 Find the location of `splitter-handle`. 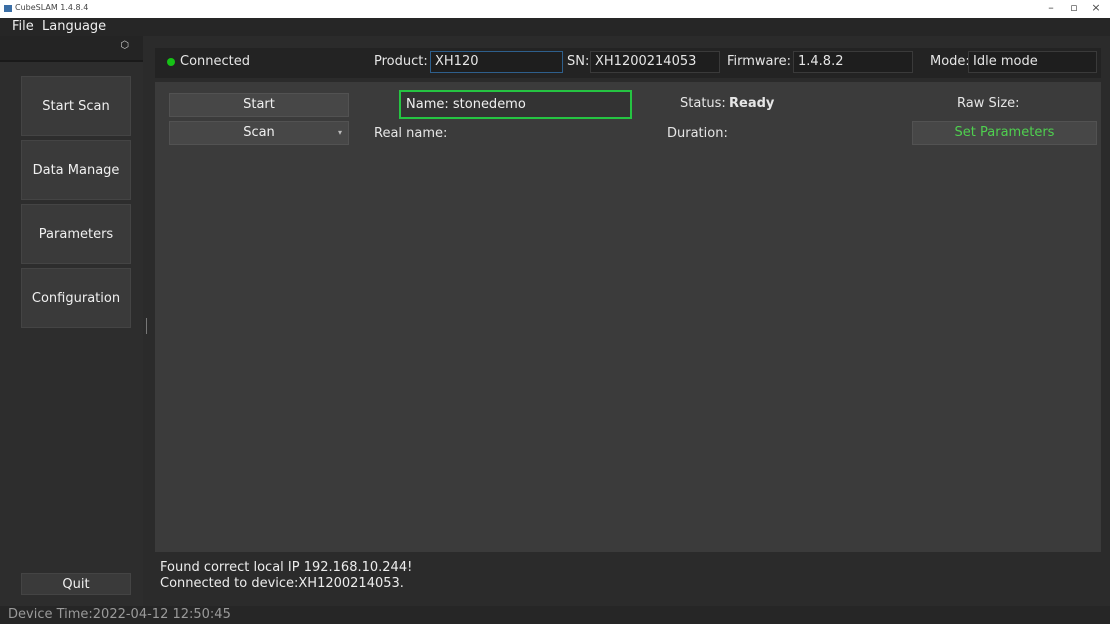

splitter-handle is located at coordinates (146, 326).